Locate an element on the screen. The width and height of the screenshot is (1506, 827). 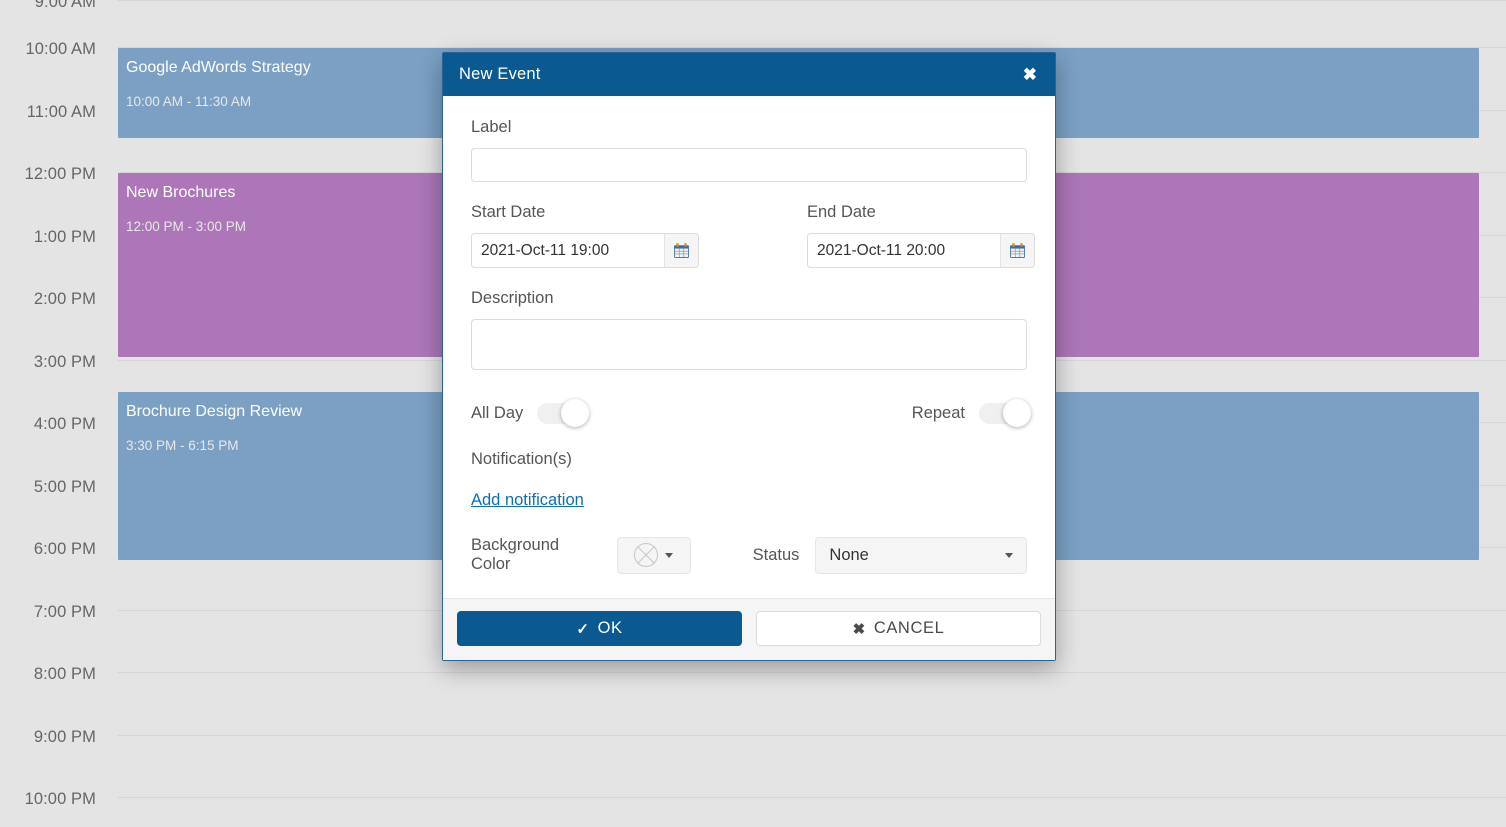
end-date-group: End Date is located at coordinates (892, 235).